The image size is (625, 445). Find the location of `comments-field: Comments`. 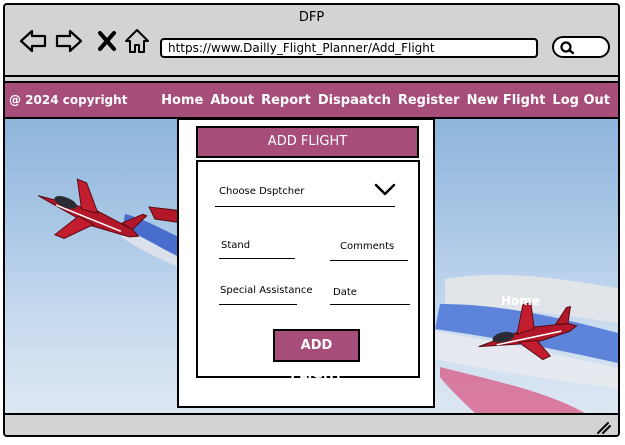

comments-field: Comments is located at coordinates (367, 246).